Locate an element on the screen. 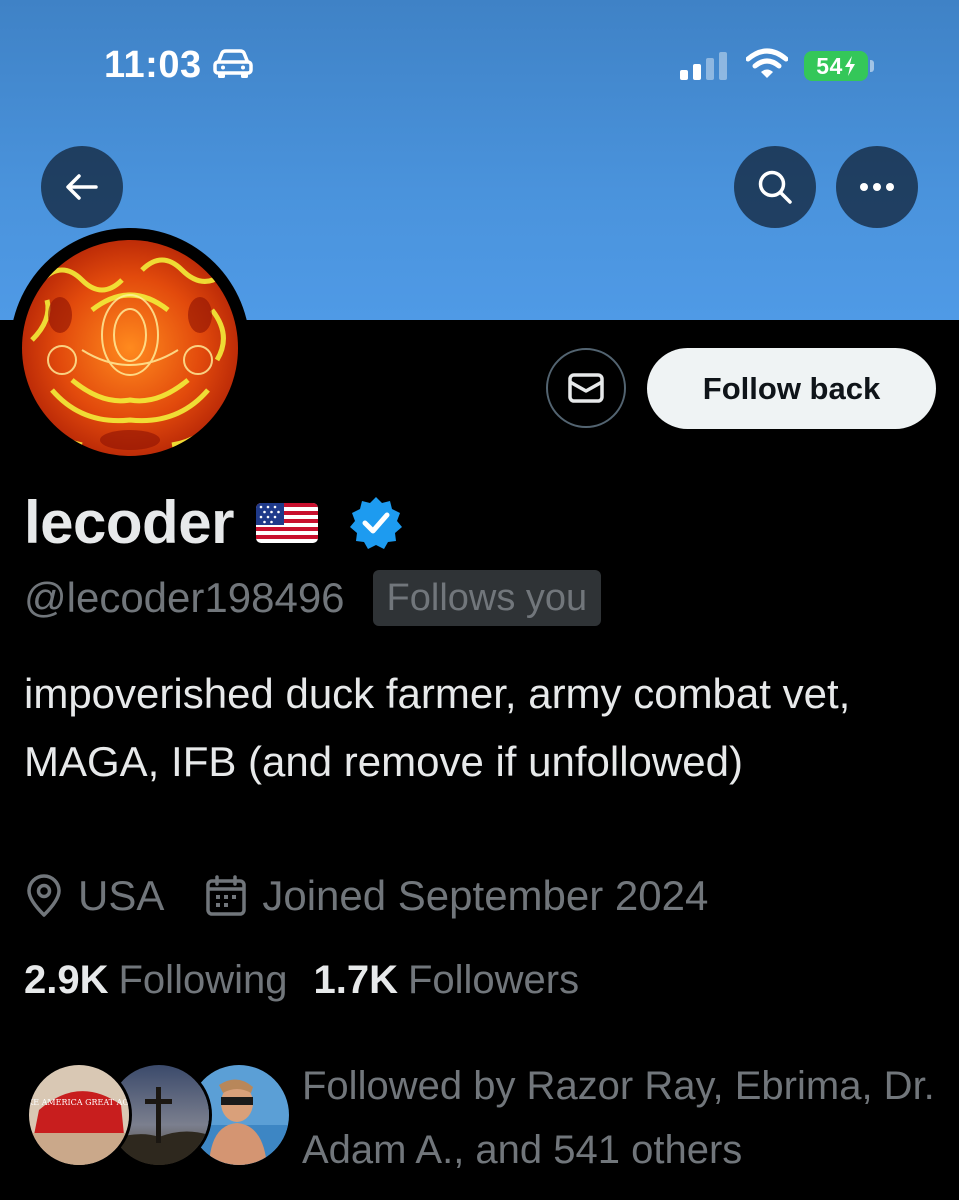 The image size is (959, 1200). wifi-icon is located at coordinates (767, 63).